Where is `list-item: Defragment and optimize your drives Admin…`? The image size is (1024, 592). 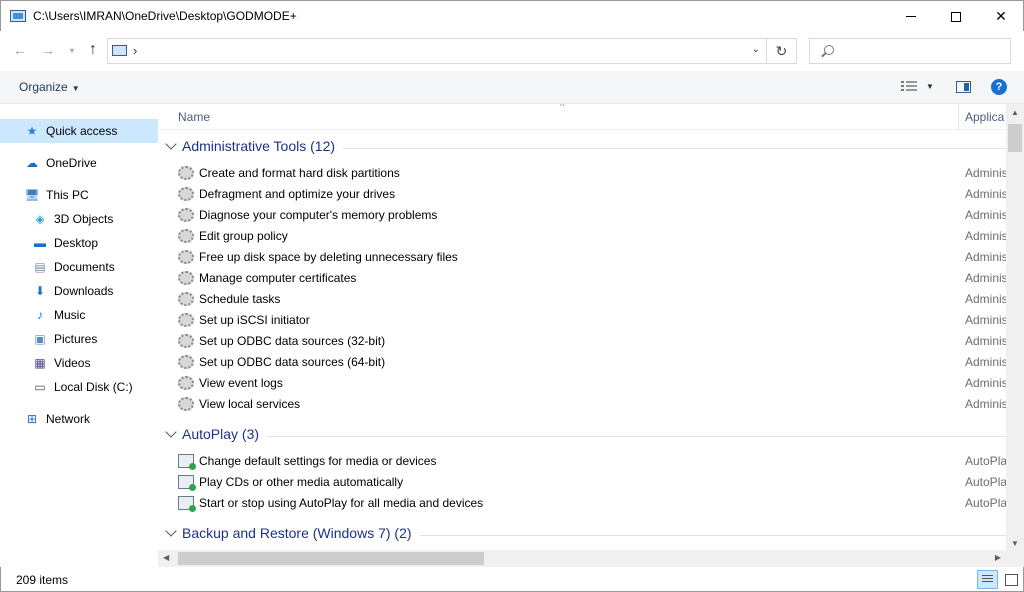 list-item: Defragment and optimize your drives Admin… is located at coordinates (582, 194).